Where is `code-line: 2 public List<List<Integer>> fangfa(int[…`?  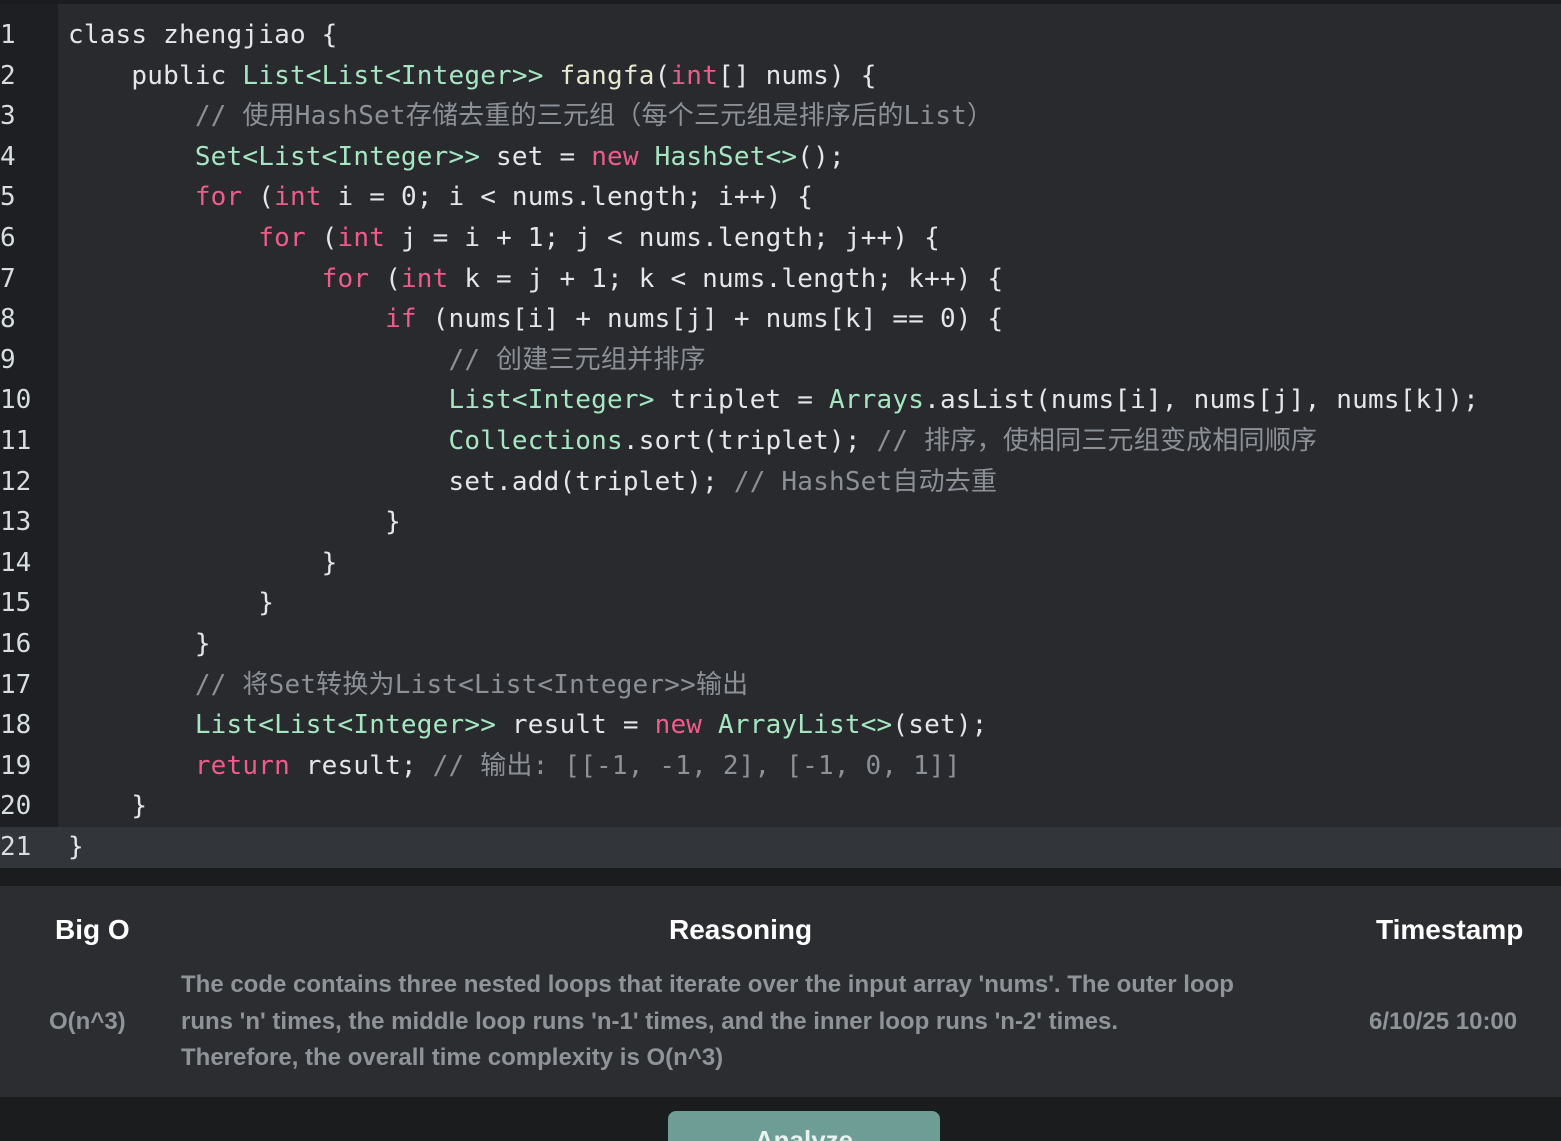 code-line: 2 public List<List<Integer>> fangfa(int[… is located at coordinates (780, 76).